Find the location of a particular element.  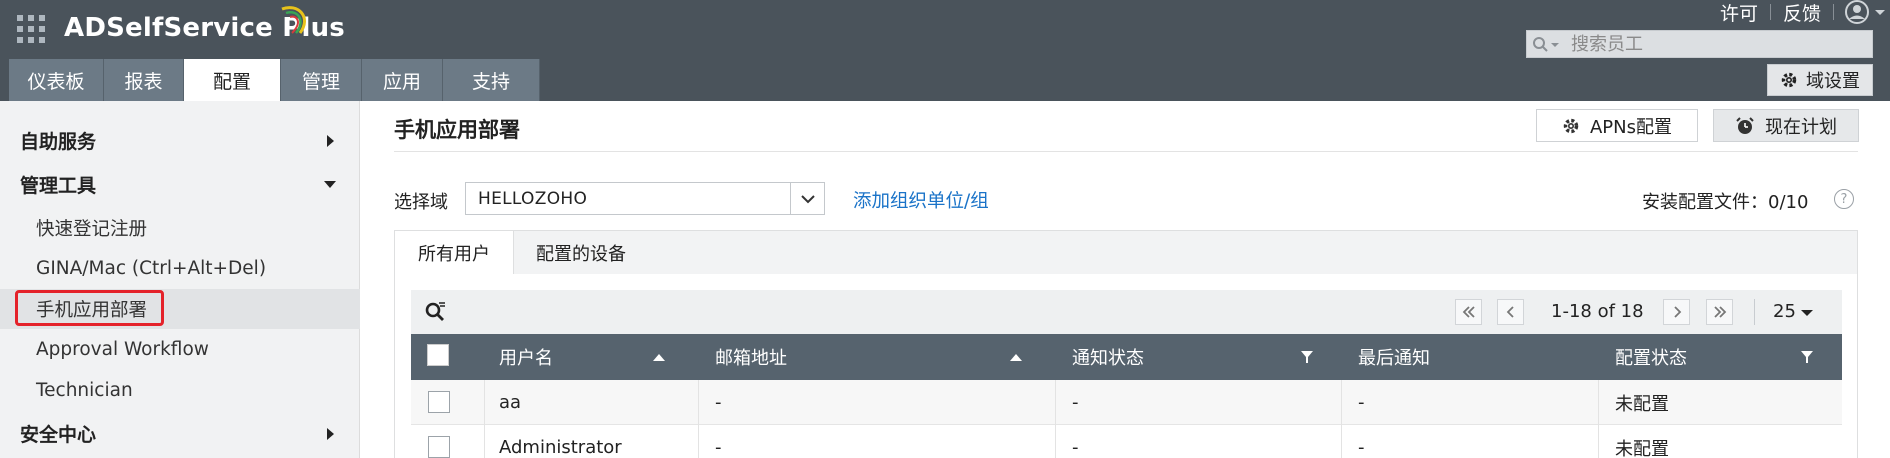

tab-configuration: 配置 is located at coordinates (232, 80).